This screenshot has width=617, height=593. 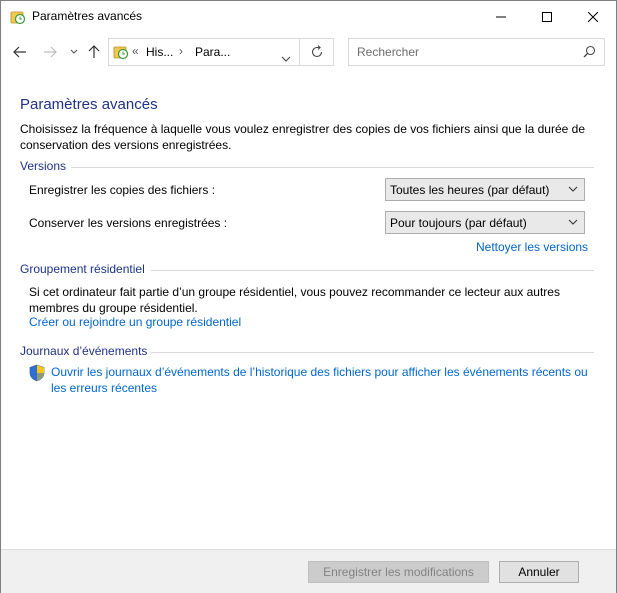 I want to click on versions-heading: Versions, so click(x=43, y=166).